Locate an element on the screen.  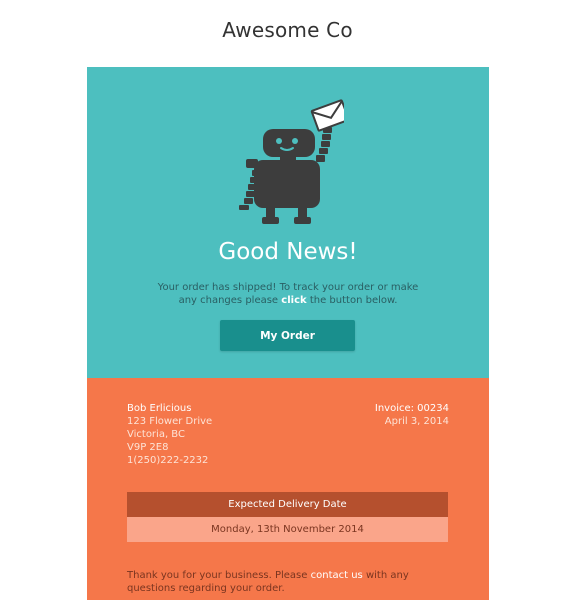
message-emphasis: click is located at coordinates (294, 300).